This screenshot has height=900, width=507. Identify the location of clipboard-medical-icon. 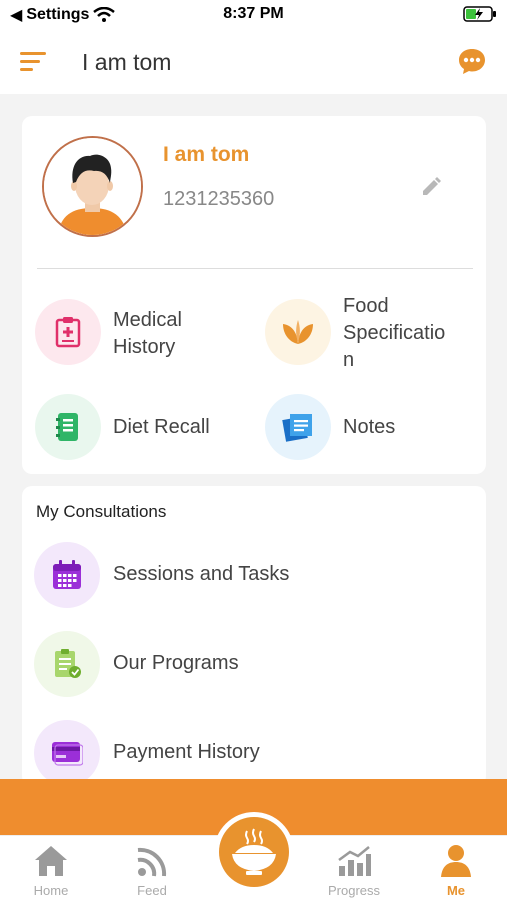
(68, 332).